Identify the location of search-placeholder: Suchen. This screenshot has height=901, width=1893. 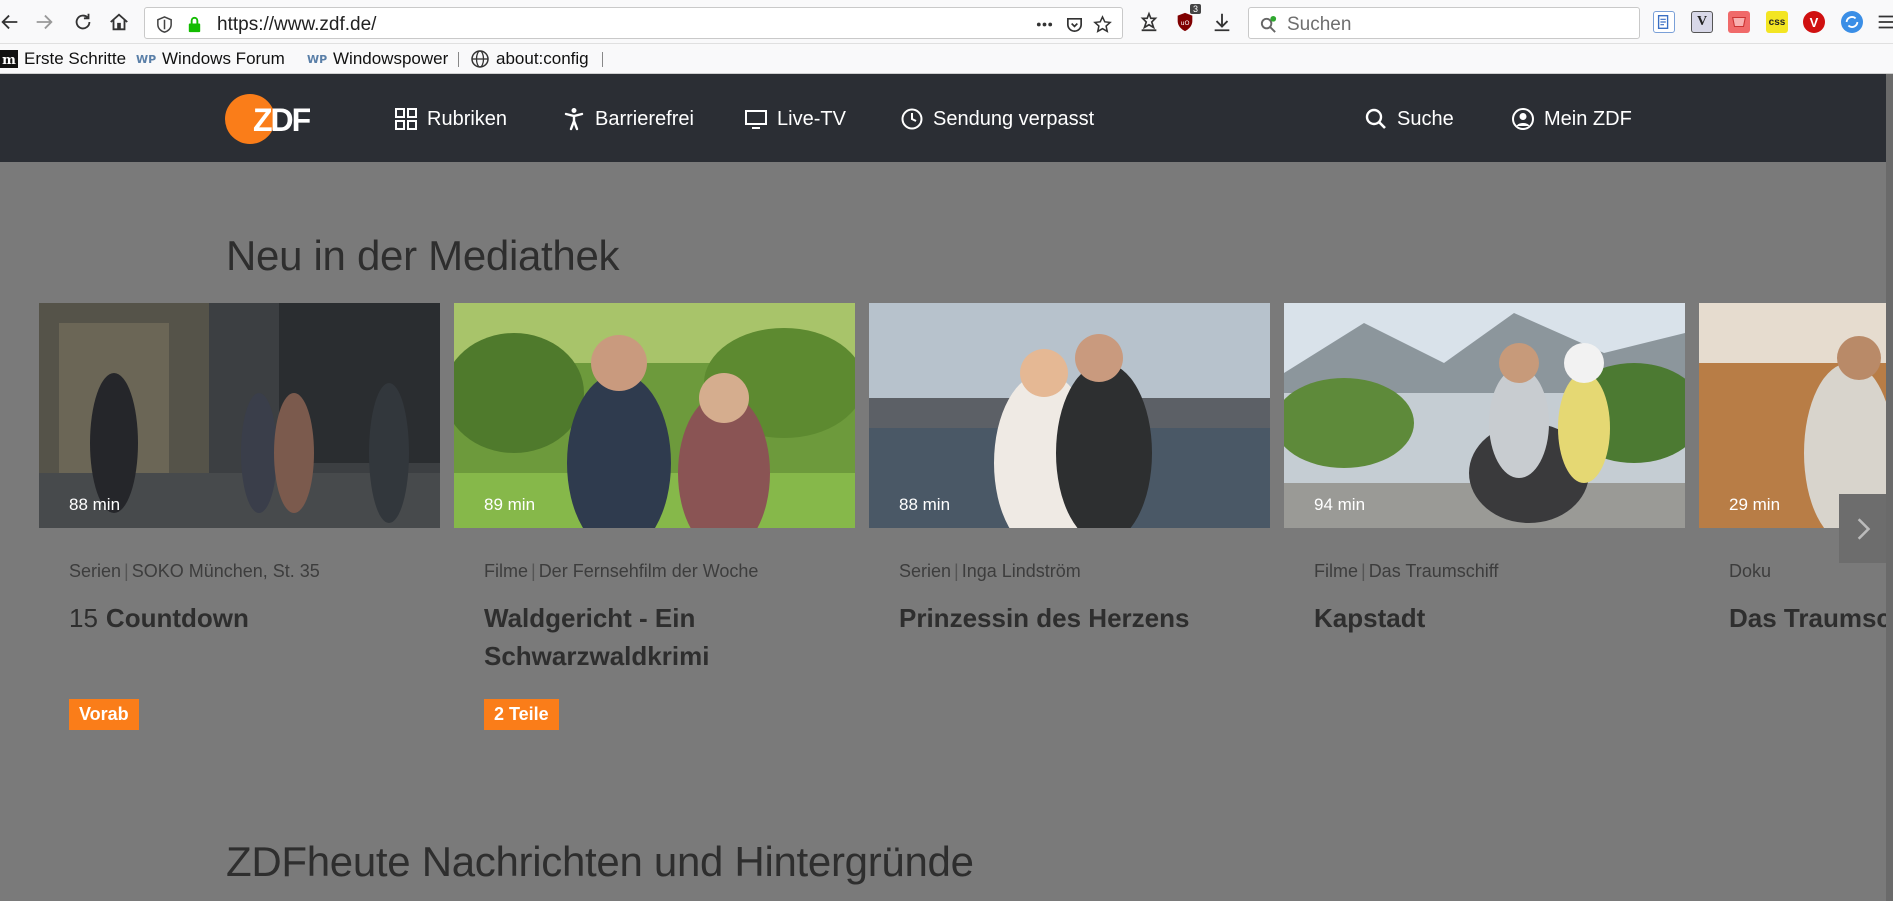
(1319, 24).